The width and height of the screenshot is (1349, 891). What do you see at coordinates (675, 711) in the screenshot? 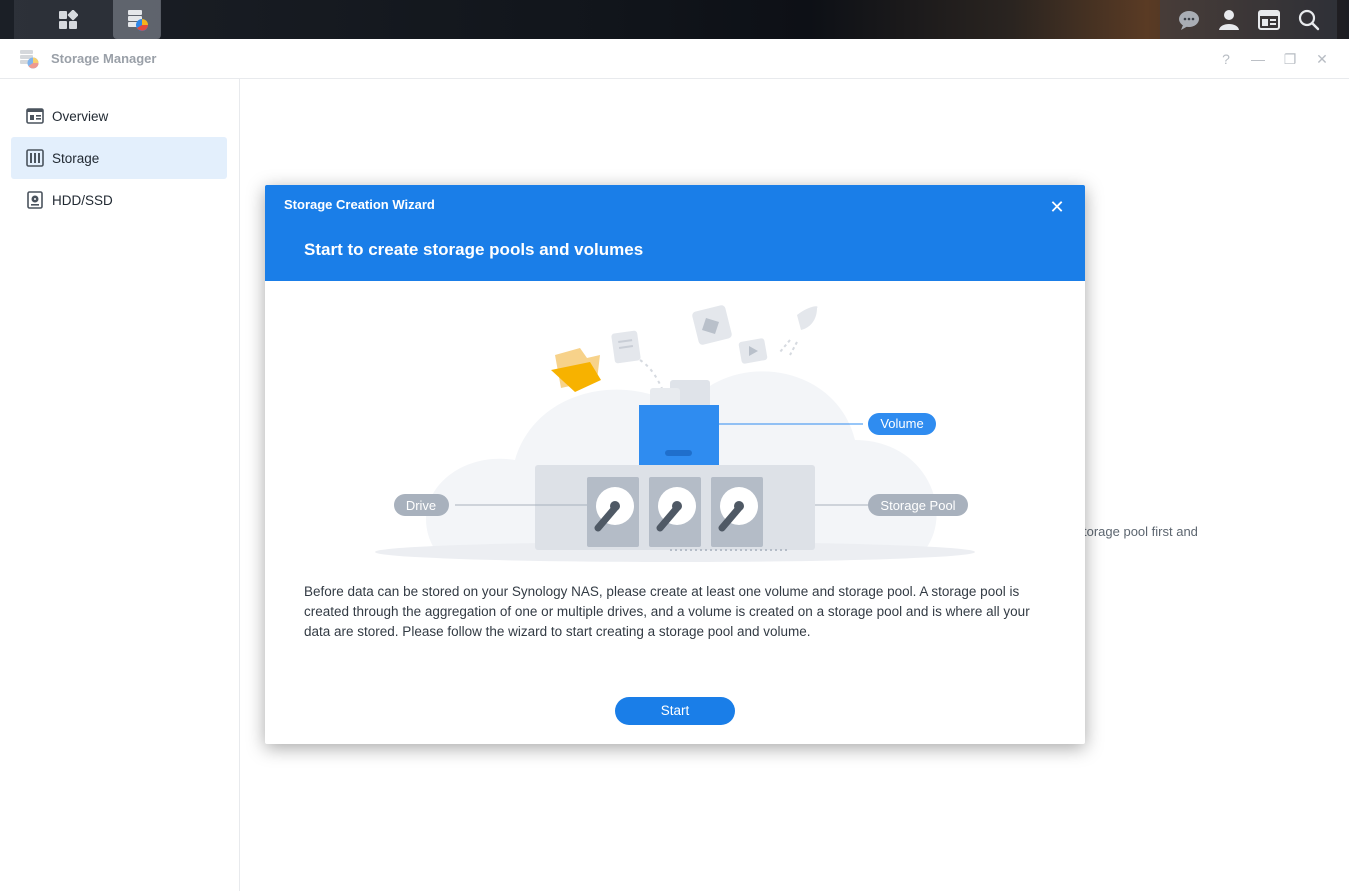
I see `start-button: Start` at bounding box center [675, 711].